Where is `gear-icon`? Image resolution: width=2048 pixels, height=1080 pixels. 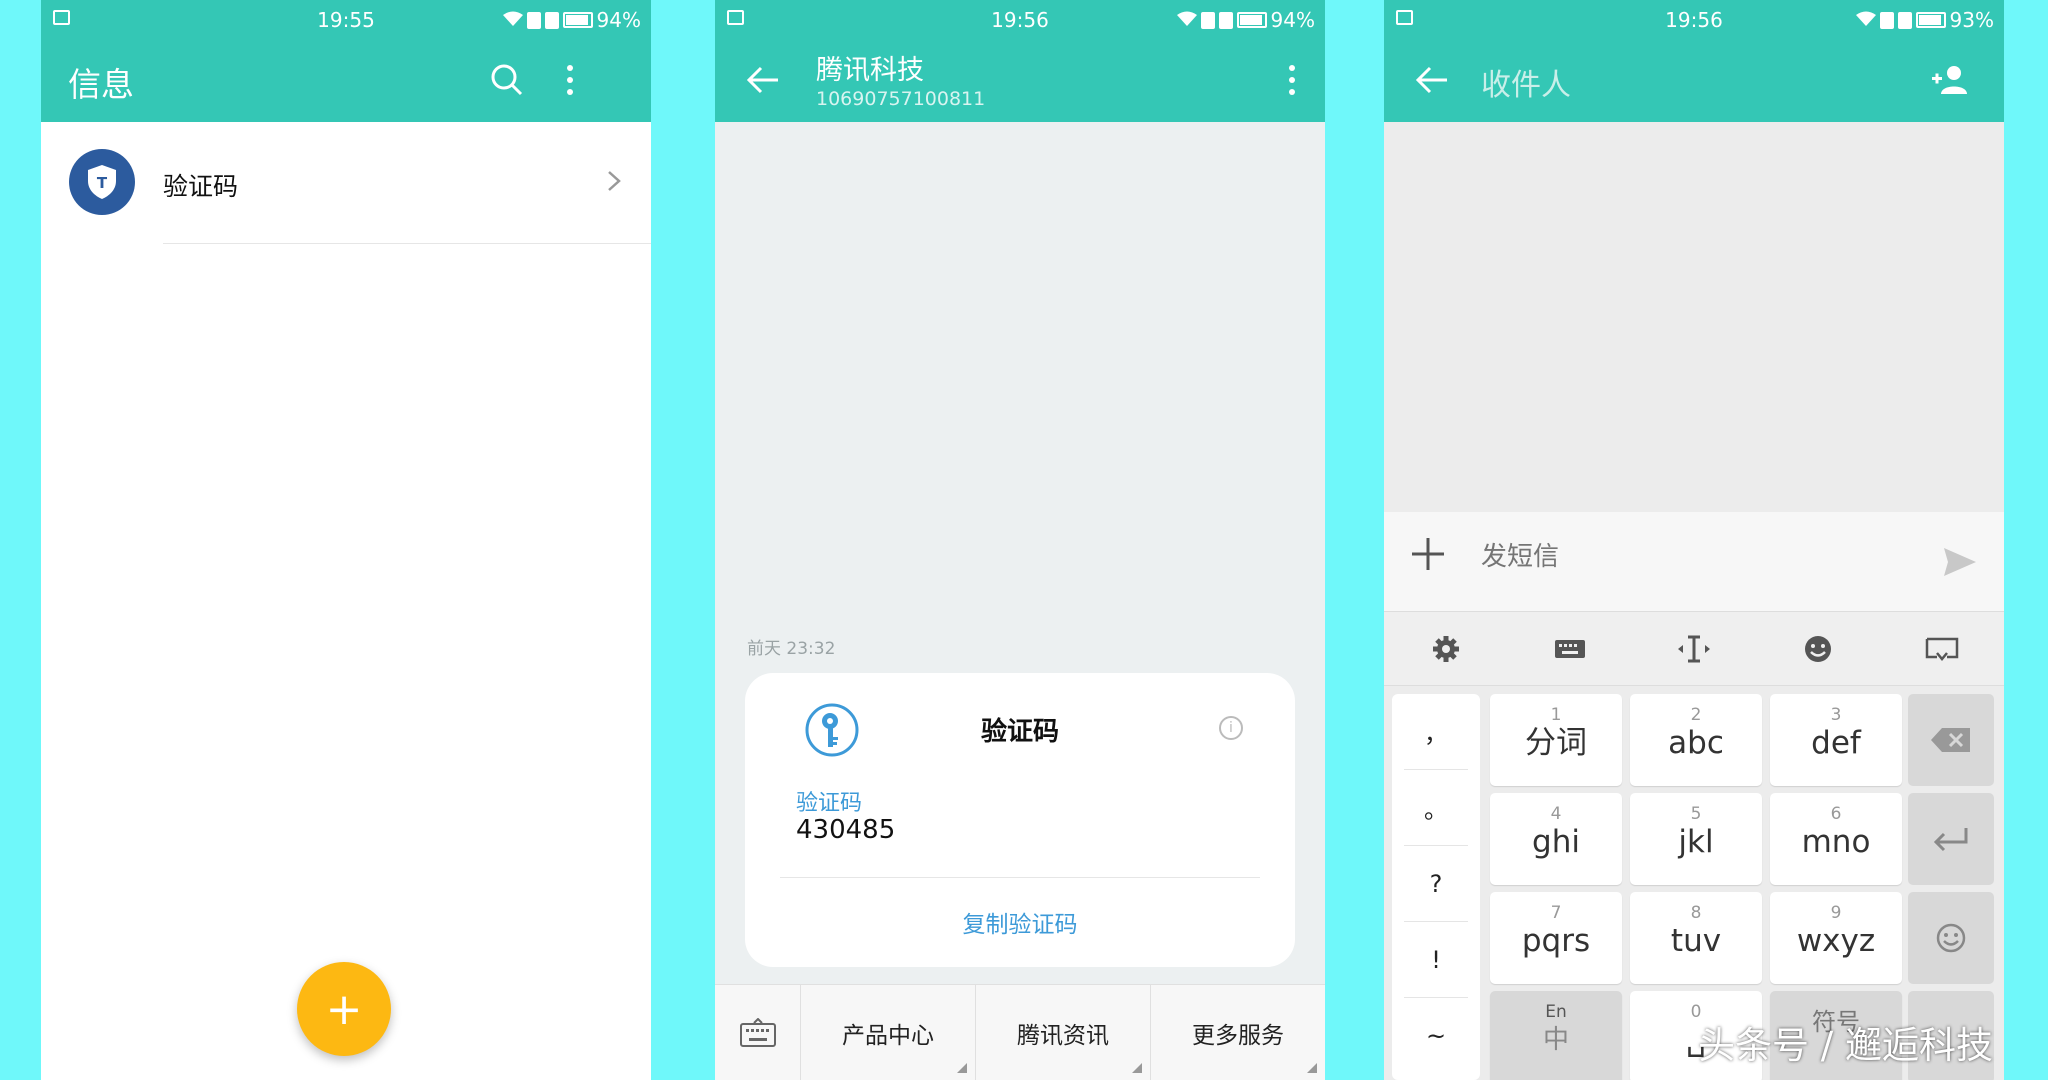 gear-icon is located at coordinates (1446, 649).